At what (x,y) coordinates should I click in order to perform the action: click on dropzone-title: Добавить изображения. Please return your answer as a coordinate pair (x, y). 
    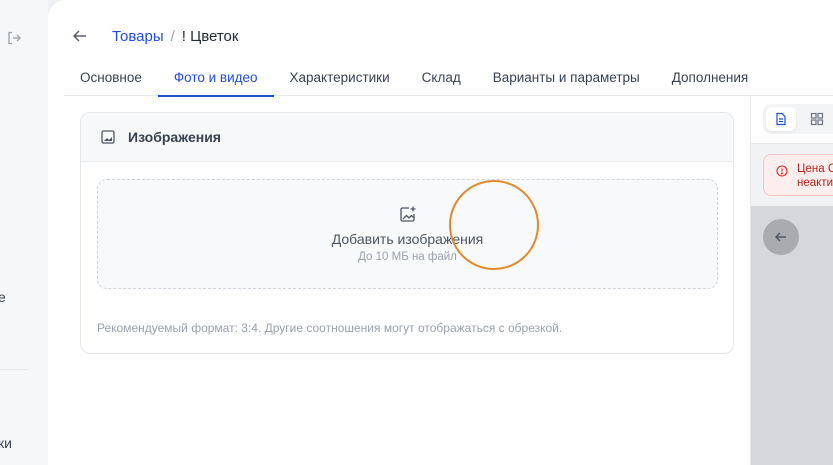
    Looking at the image, I should click on (407, 239).